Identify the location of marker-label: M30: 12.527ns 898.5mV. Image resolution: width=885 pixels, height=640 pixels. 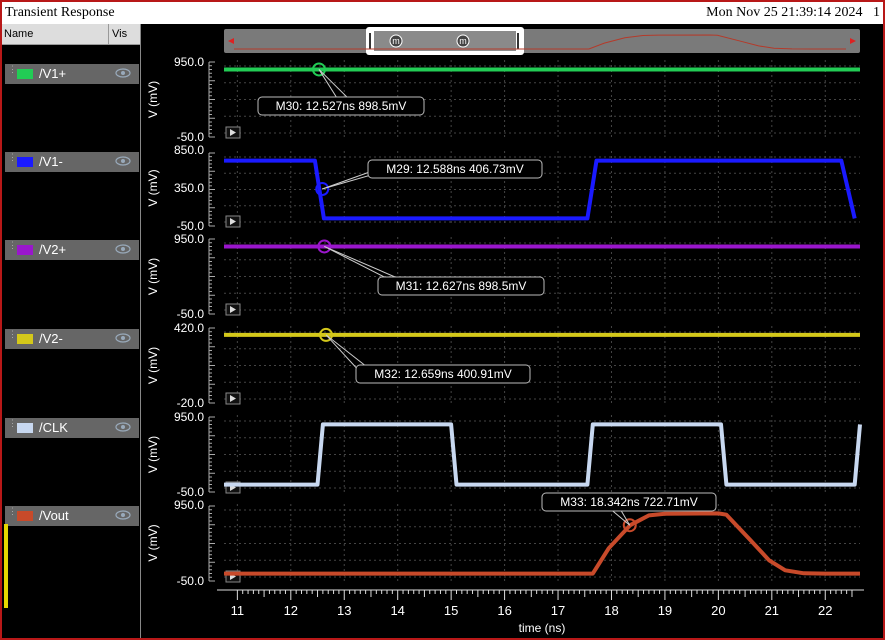
(341, 106).